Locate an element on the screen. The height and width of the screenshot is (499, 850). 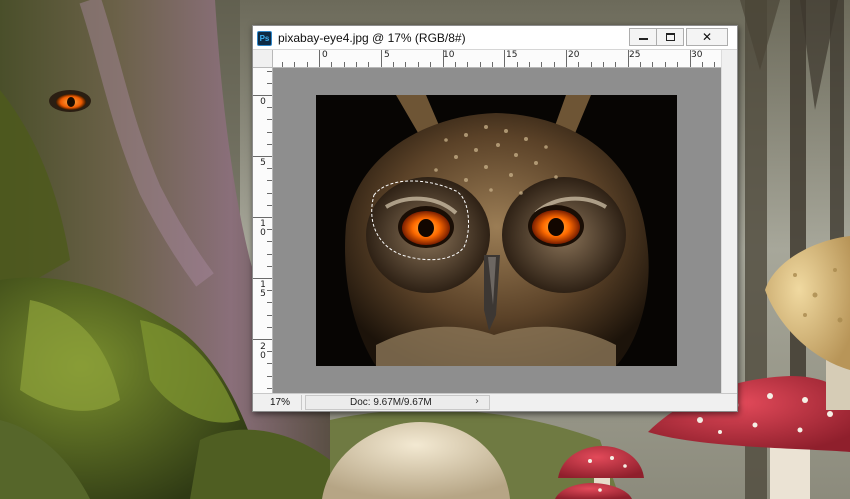
maximize-icon is located at coordinates (670, 37).